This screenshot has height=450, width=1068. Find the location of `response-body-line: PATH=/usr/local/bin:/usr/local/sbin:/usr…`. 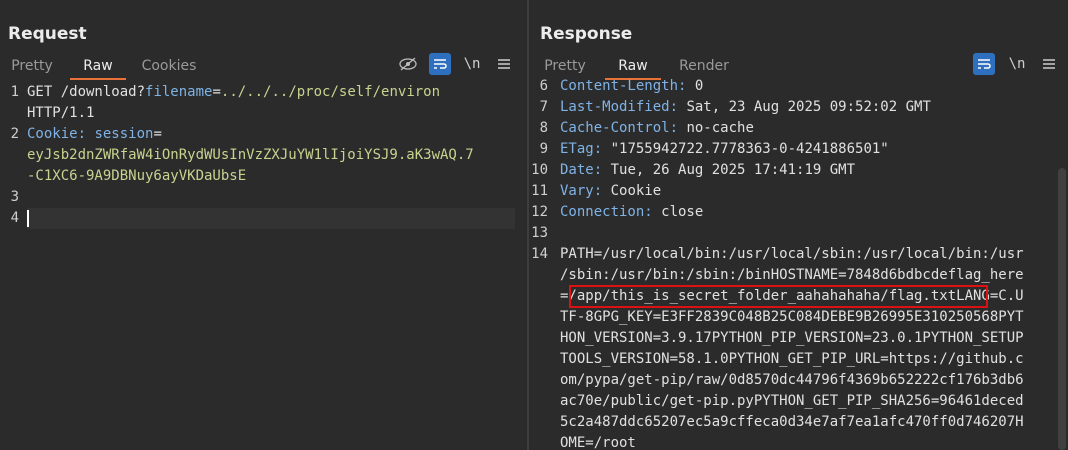

response-body-line: PATH=/usr/local/bin:/usr/local/sbin:/usr… is located at coordinates (792, 254).